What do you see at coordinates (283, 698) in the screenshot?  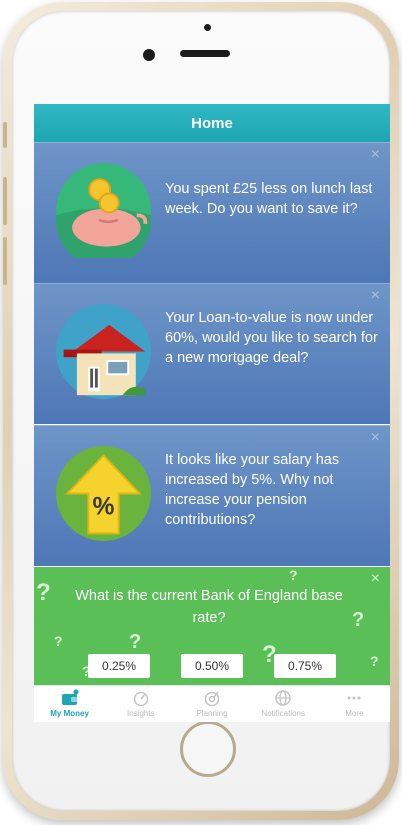 I see `globe-icon` at bounding box center [283, 698].